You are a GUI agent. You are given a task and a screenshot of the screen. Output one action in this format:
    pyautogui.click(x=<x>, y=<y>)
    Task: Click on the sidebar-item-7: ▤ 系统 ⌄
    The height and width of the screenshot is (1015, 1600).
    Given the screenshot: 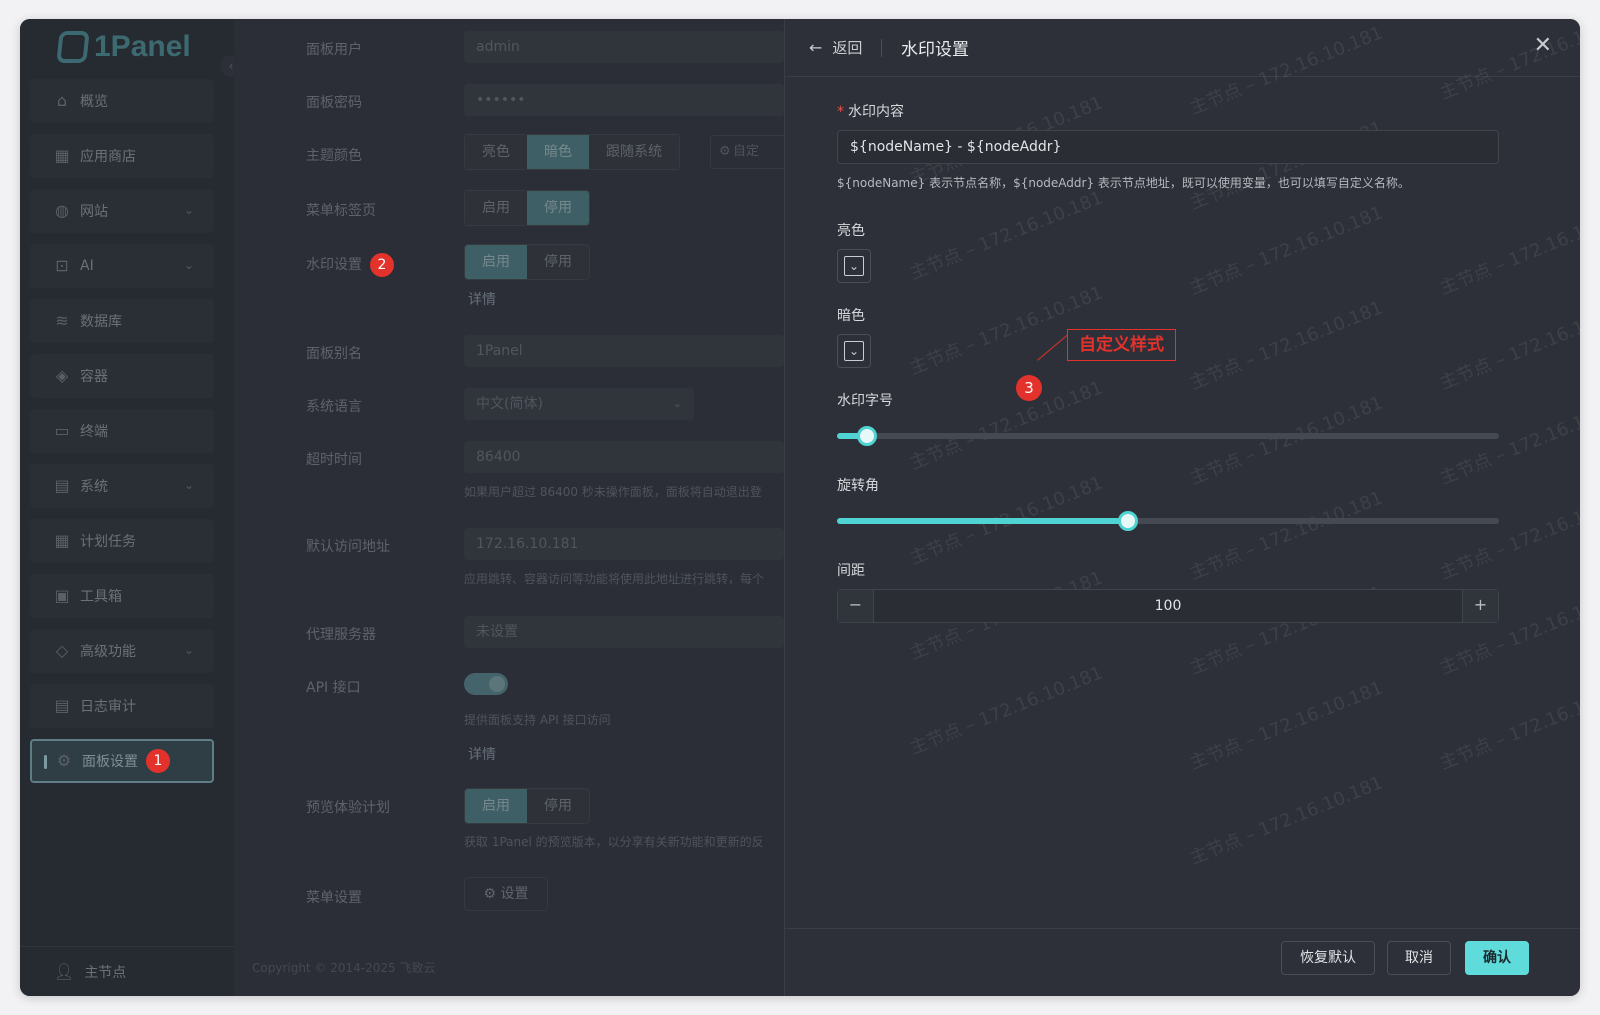 What is the action you would take?
    pyautogui.click(x=122, y=486)
    